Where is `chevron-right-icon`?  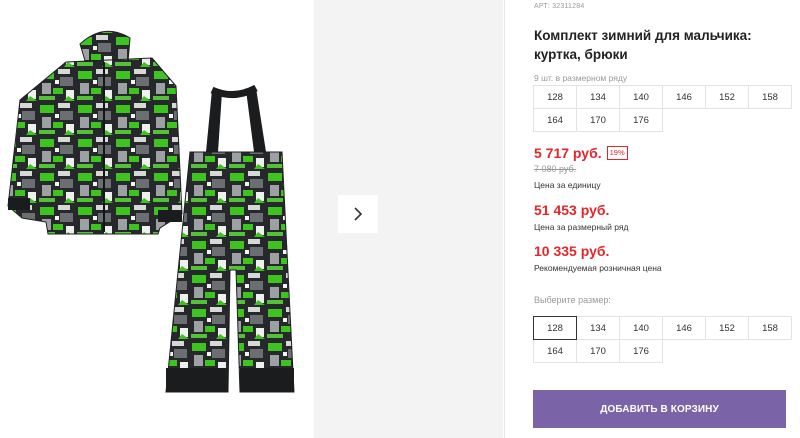 chevron-right-icon is located at coordinates (358, 214).